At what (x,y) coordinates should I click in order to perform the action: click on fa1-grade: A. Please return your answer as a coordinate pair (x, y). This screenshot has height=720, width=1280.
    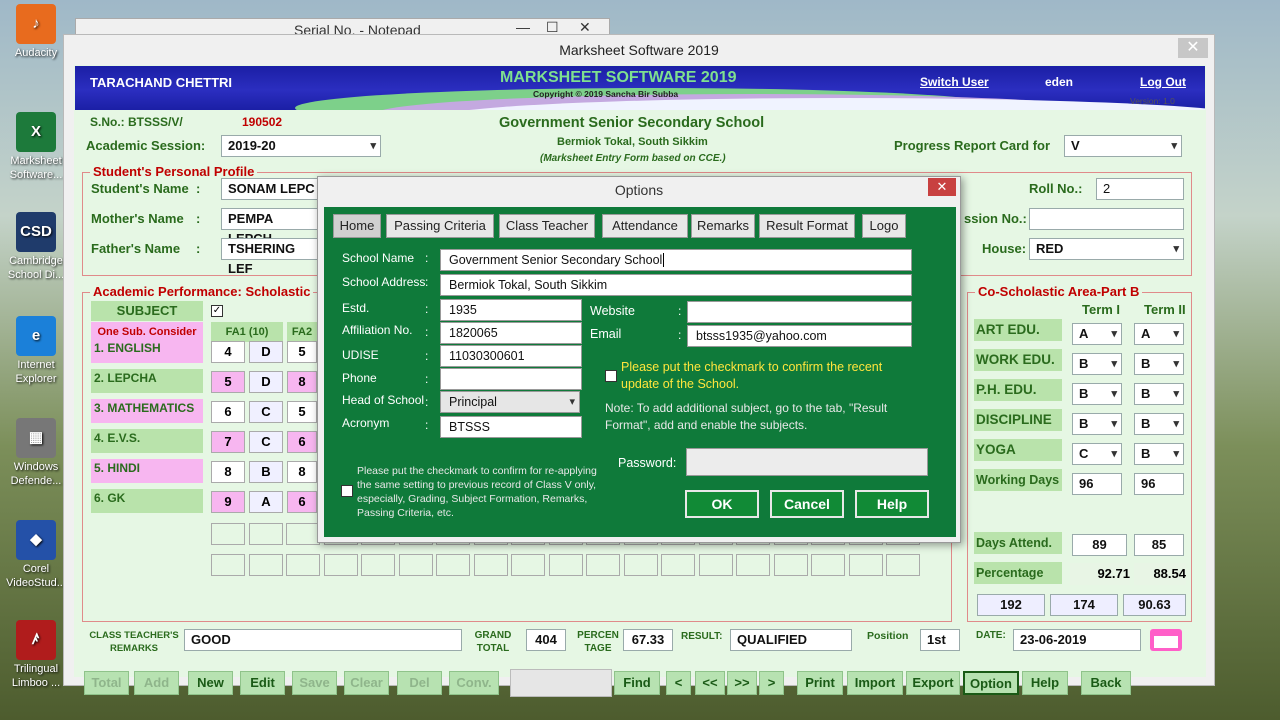
    Looking at the image, I should click on (266, 502).